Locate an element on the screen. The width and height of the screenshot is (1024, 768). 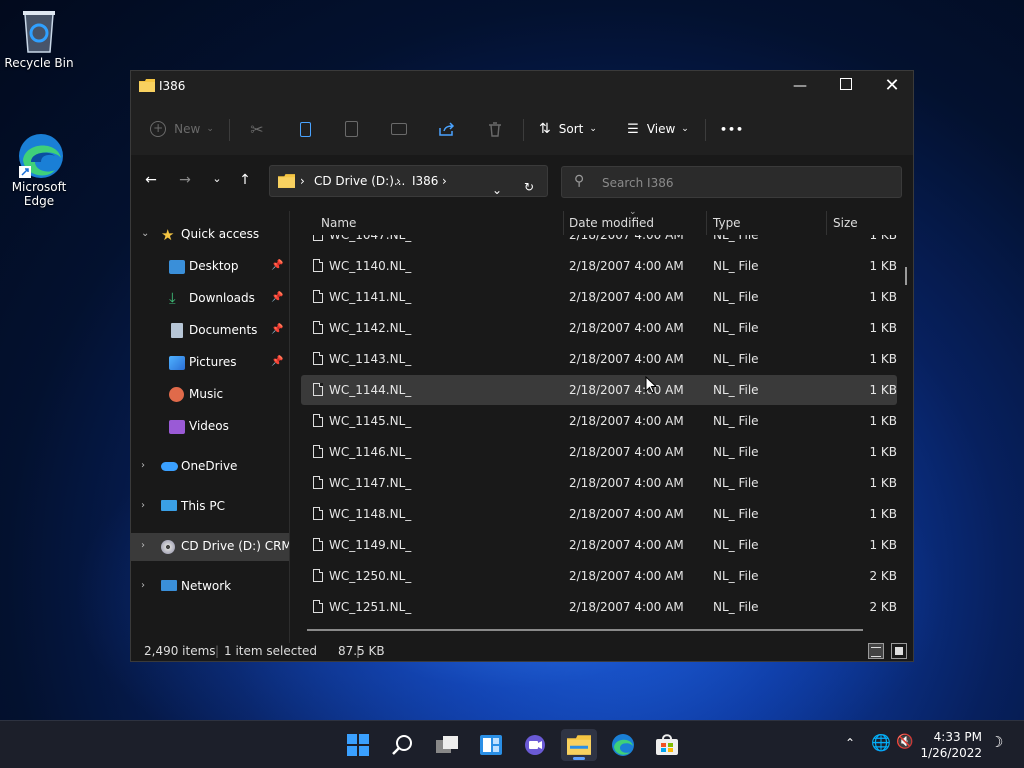
desktop-icon-edge: Microsoft Edge is located at coordinates (39, 163).